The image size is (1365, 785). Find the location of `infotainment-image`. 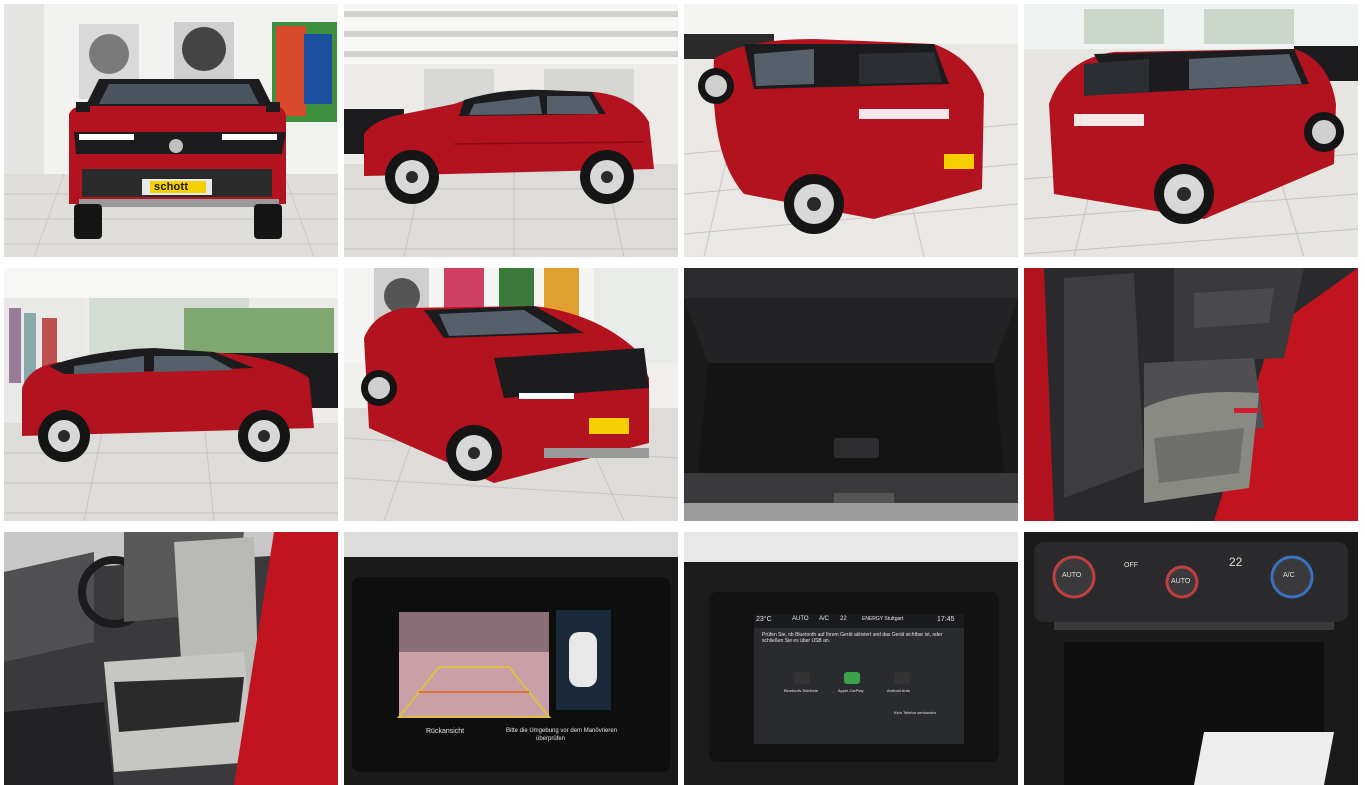

infotainment-image is located at coordinates (851, 658).